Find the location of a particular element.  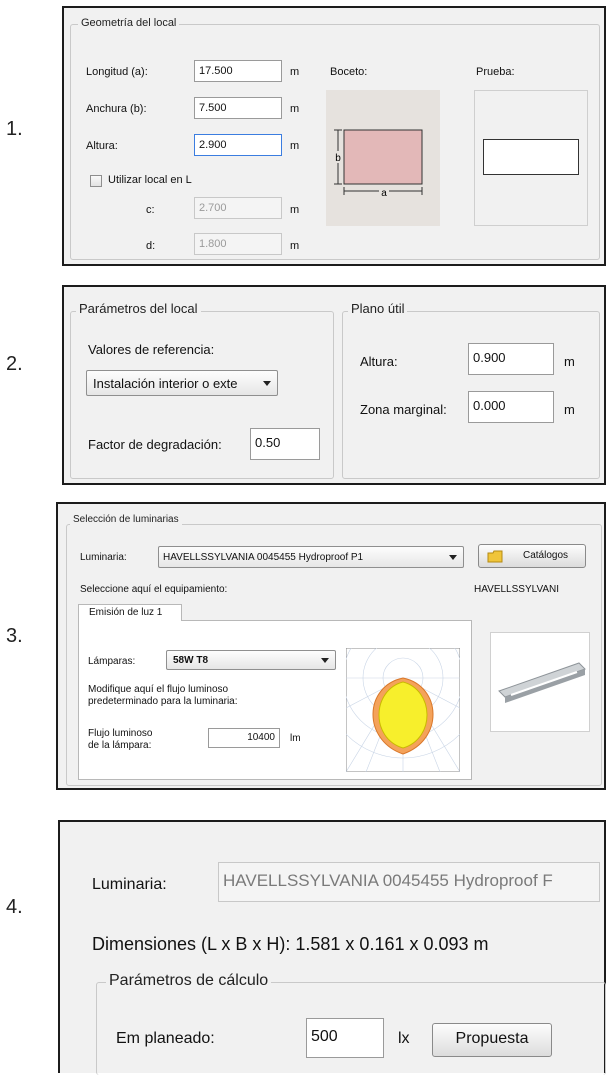

planned-illuminance-input: 500 is located at coordinates (345, 1038).